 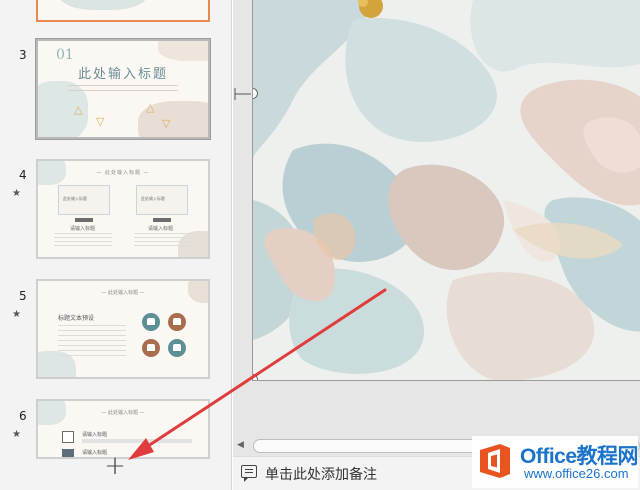 What do you see at coordinates (555, 462) in the screenshot?
I see `site-watermark: Office教程网 www.office26.com` at bounding box center [555, 462].